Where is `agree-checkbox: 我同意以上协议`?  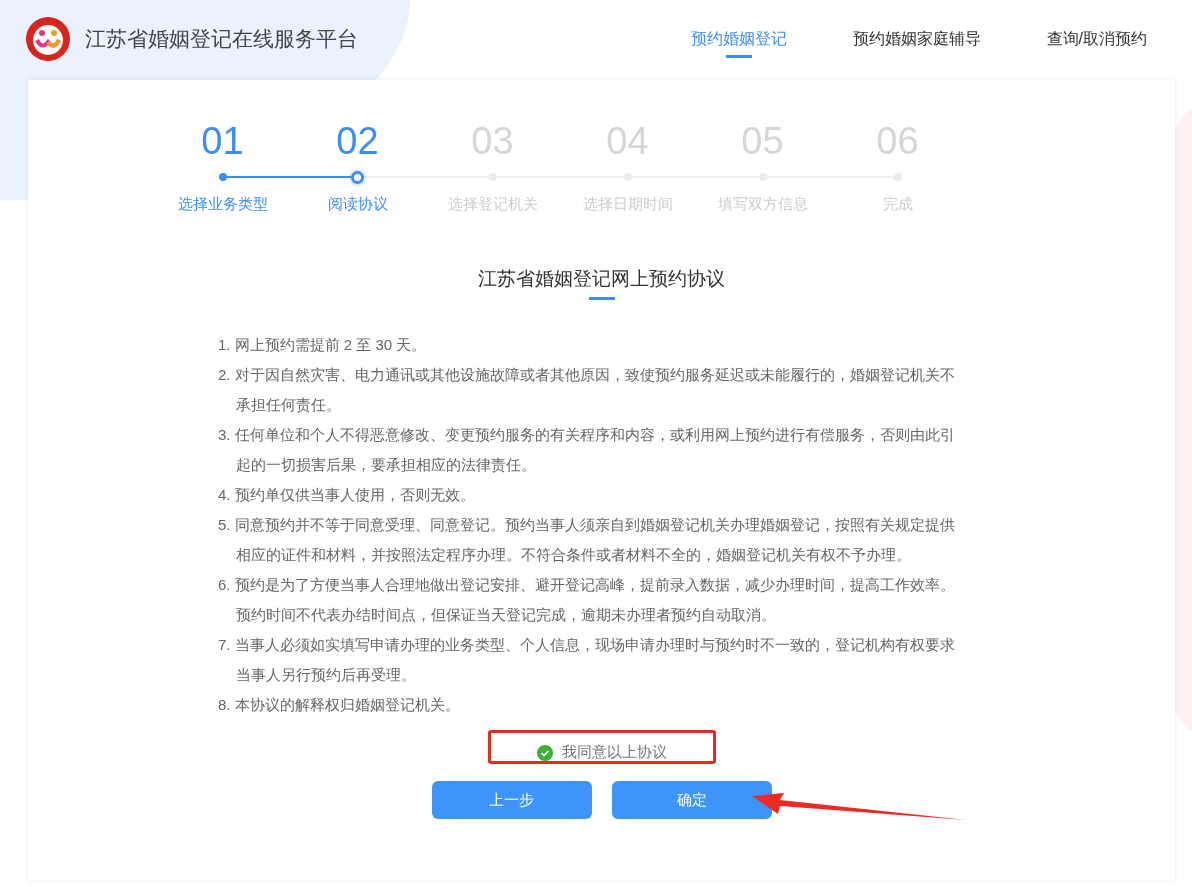 agree-checkbox: 我同意以上协议 is located at coordinates (601, 753).